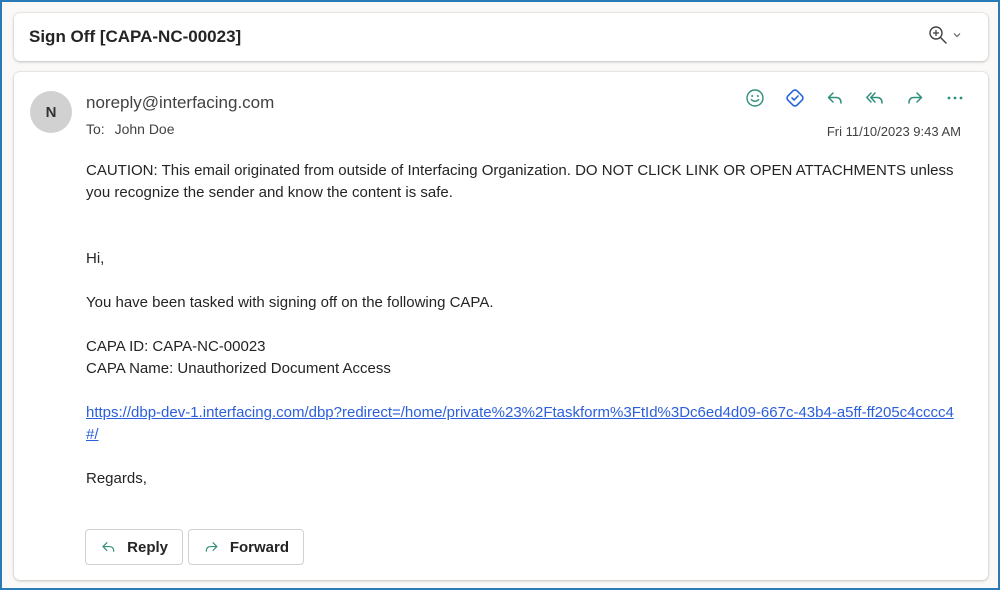 The width and height of the screenshot is (1000, 590). I want to click on capa-id: CAPA ID: CAPA-NC-00023, so click(176, 346).